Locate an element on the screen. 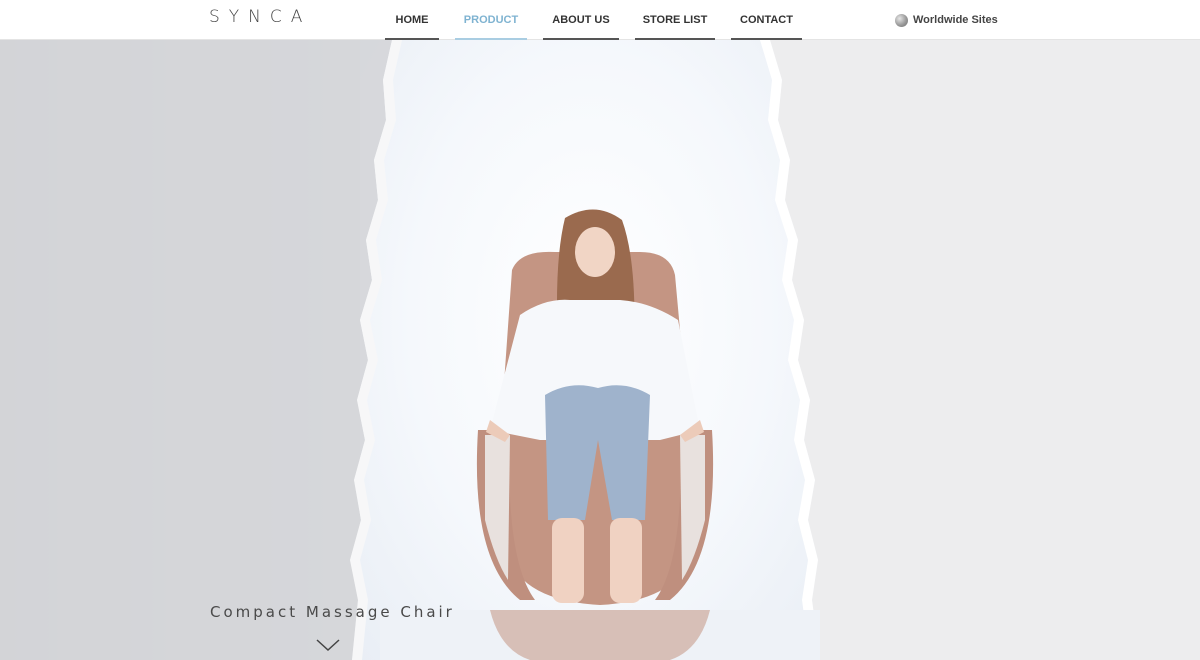 This screenshot has width=1200, height=660. worldwide-sites-link: Worldwide Sites is located at coordinates (946, 20).